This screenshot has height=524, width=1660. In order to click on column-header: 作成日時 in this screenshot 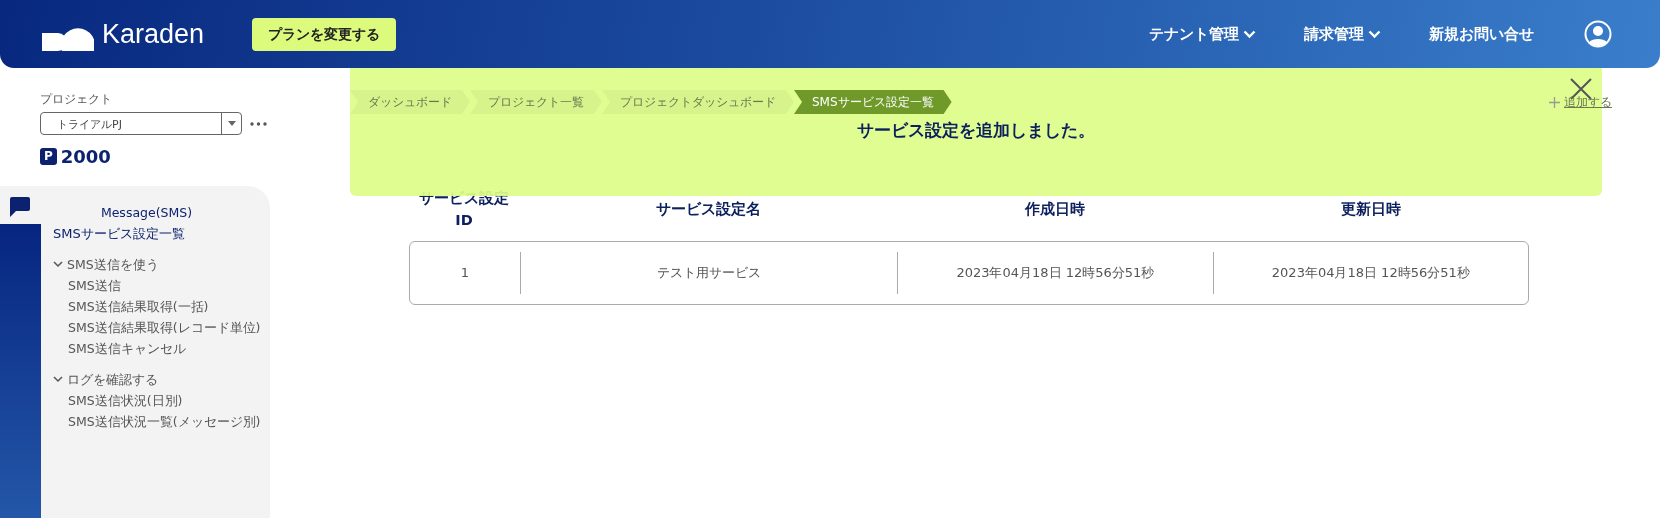, I will do `click(1055, 210)`.